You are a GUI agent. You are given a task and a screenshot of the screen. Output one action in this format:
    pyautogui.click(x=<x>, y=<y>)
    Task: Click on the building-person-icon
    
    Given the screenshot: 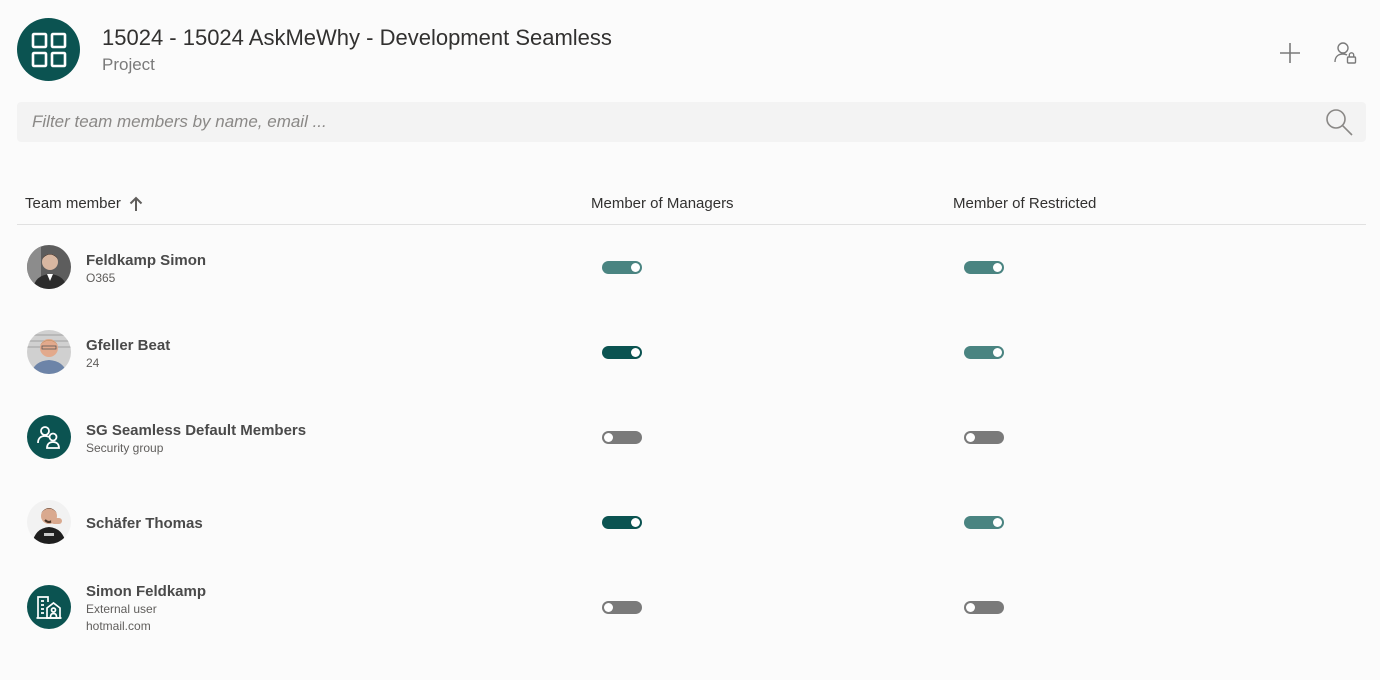 What is the action you would take?
    pyautogui.click(x=49, y=607)
    